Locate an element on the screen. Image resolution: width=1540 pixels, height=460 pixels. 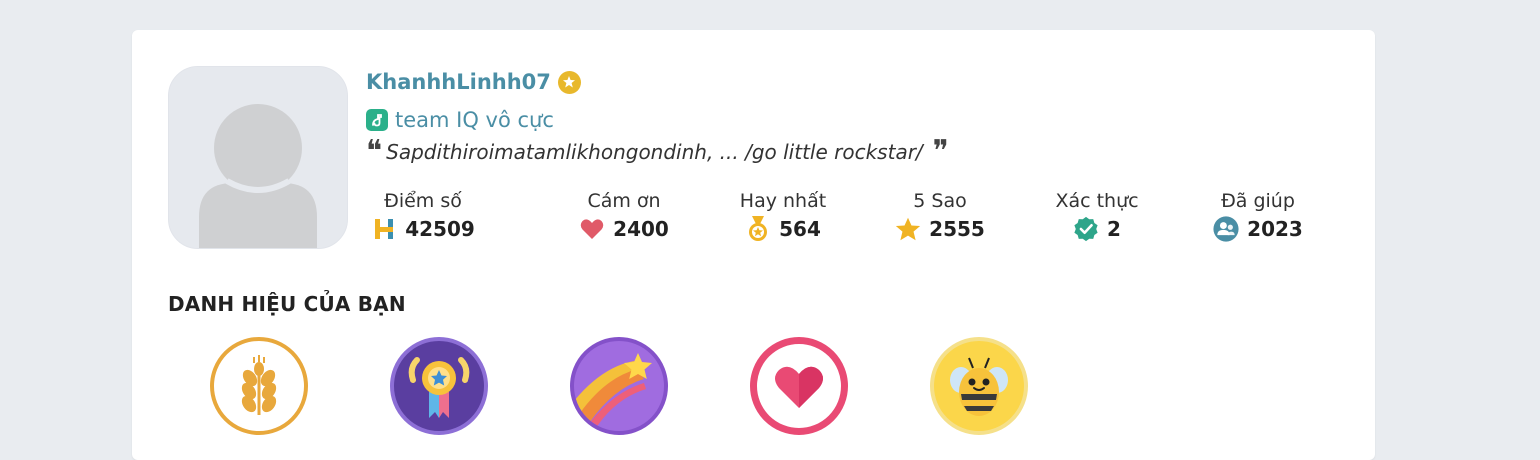
stat-points: Điểm số 42509 is located at coordinates (423, 216).